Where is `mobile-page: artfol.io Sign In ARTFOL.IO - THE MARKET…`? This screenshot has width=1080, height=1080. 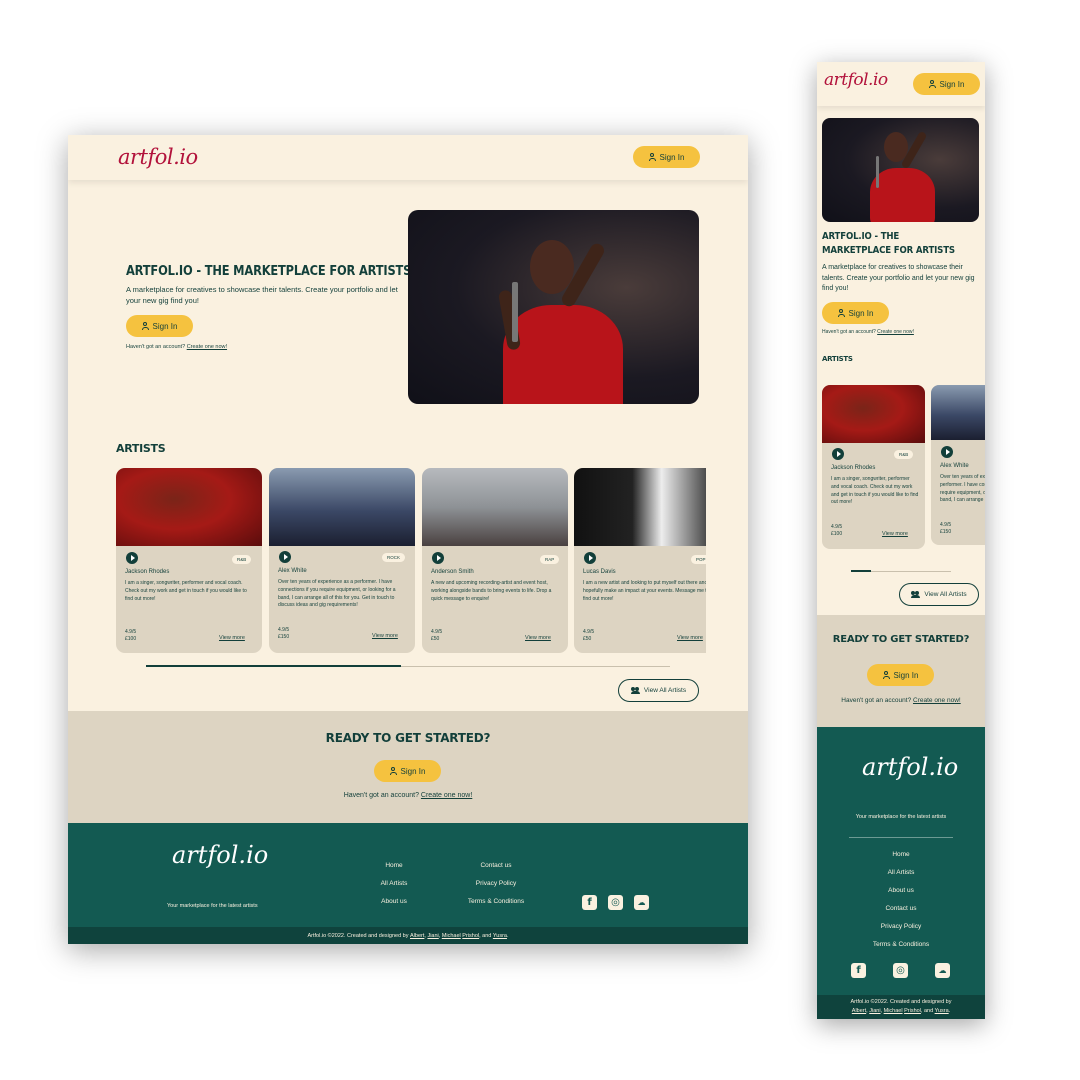 mobile-page: artfol.io Sign In ARTFOL.IO - THE MARKET… is located at coordinates (901, 540).